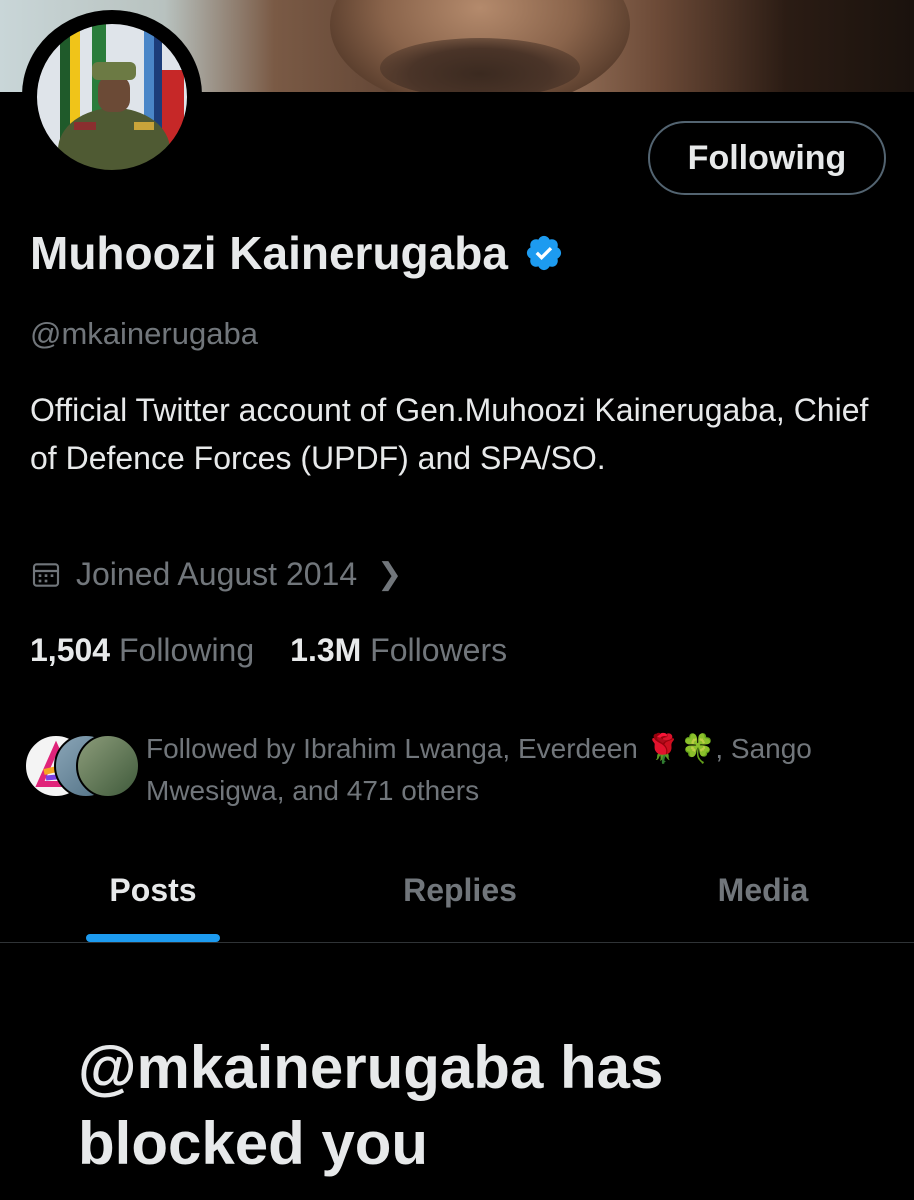 Image resolution: width=914 pixels, height=1200 pixels. I want to click on joined-date: Joined August 2014, so click(217, 574).